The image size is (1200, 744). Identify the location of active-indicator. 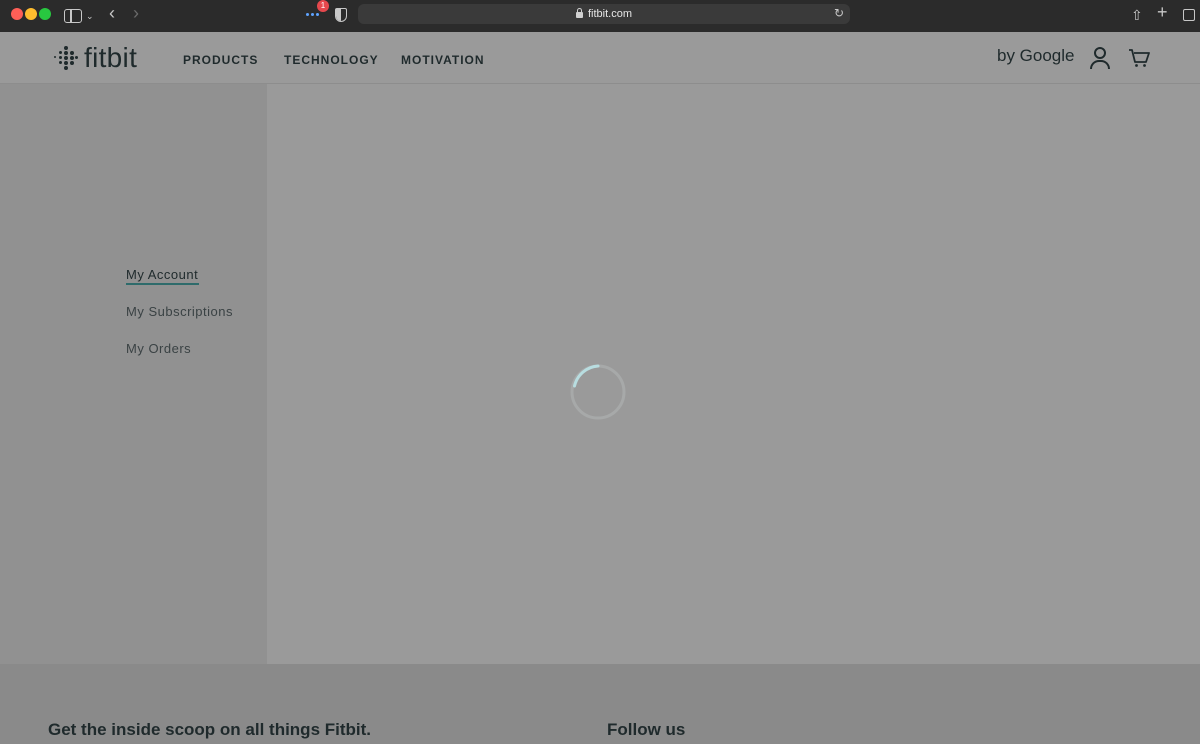
(162, 284).